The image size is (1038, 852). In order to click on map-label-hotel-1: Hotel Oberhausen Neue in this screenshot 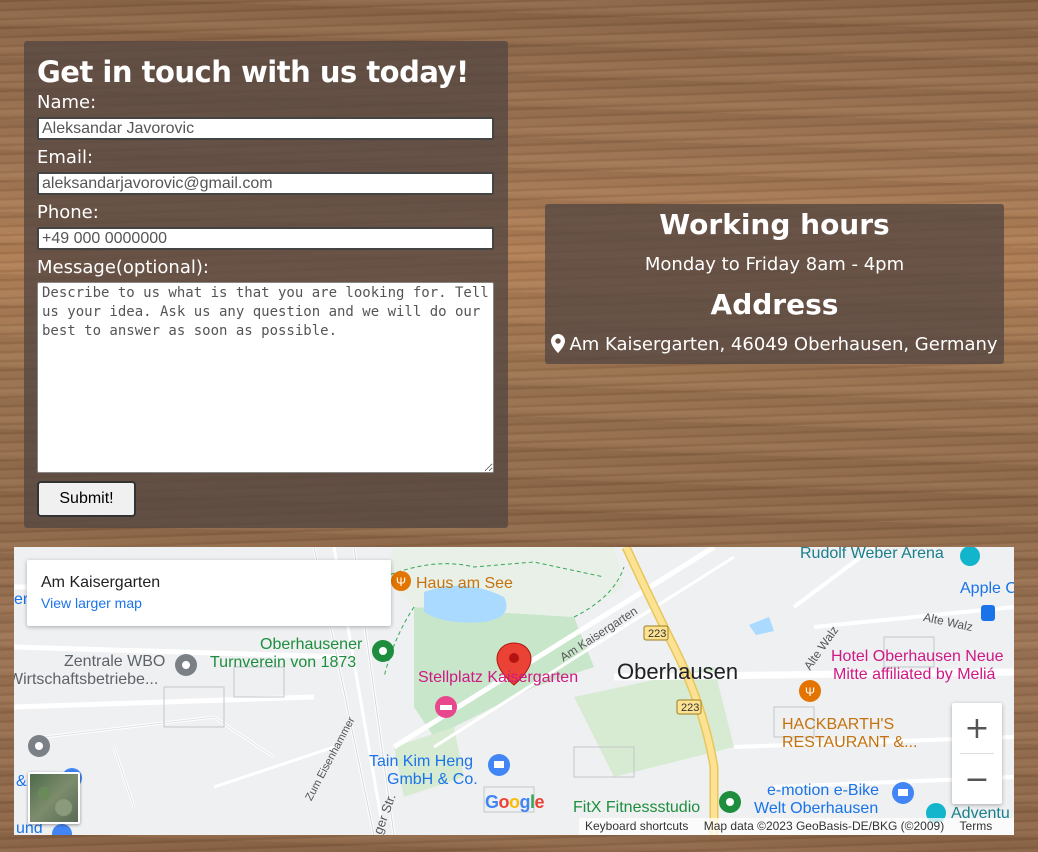, I will do `click(917, 657)`.